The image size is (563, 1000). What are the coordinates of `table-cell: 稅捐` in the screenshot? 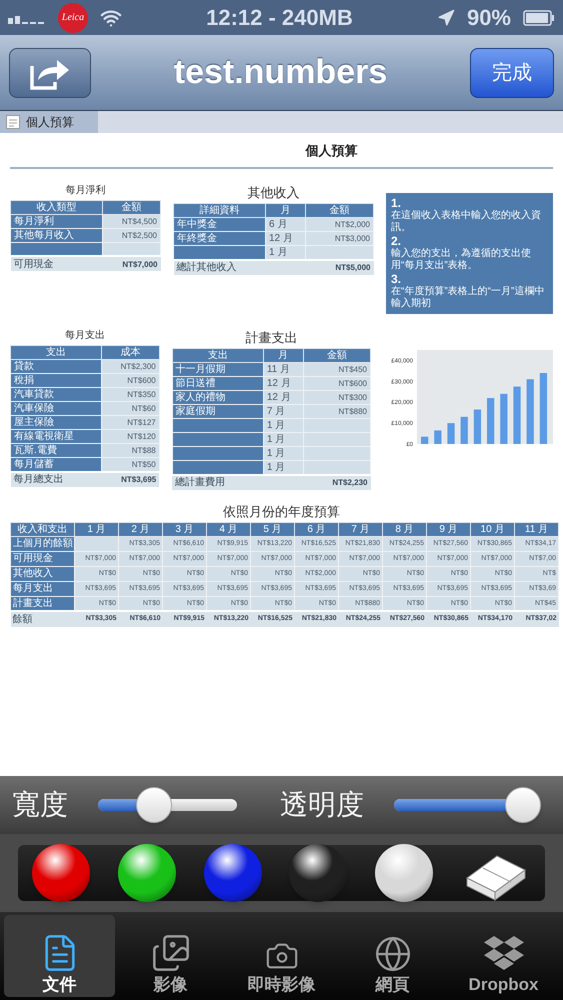 It's located at (56, 380).